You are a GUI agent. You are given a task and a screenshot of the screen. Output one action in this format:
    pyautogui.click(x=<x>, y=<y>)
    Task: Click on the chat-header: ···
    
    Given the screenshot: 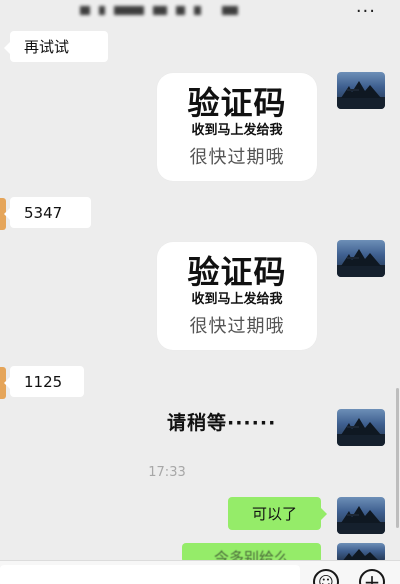 What is the action you would take?
    pyautogui.click(x=200, y=12)
    